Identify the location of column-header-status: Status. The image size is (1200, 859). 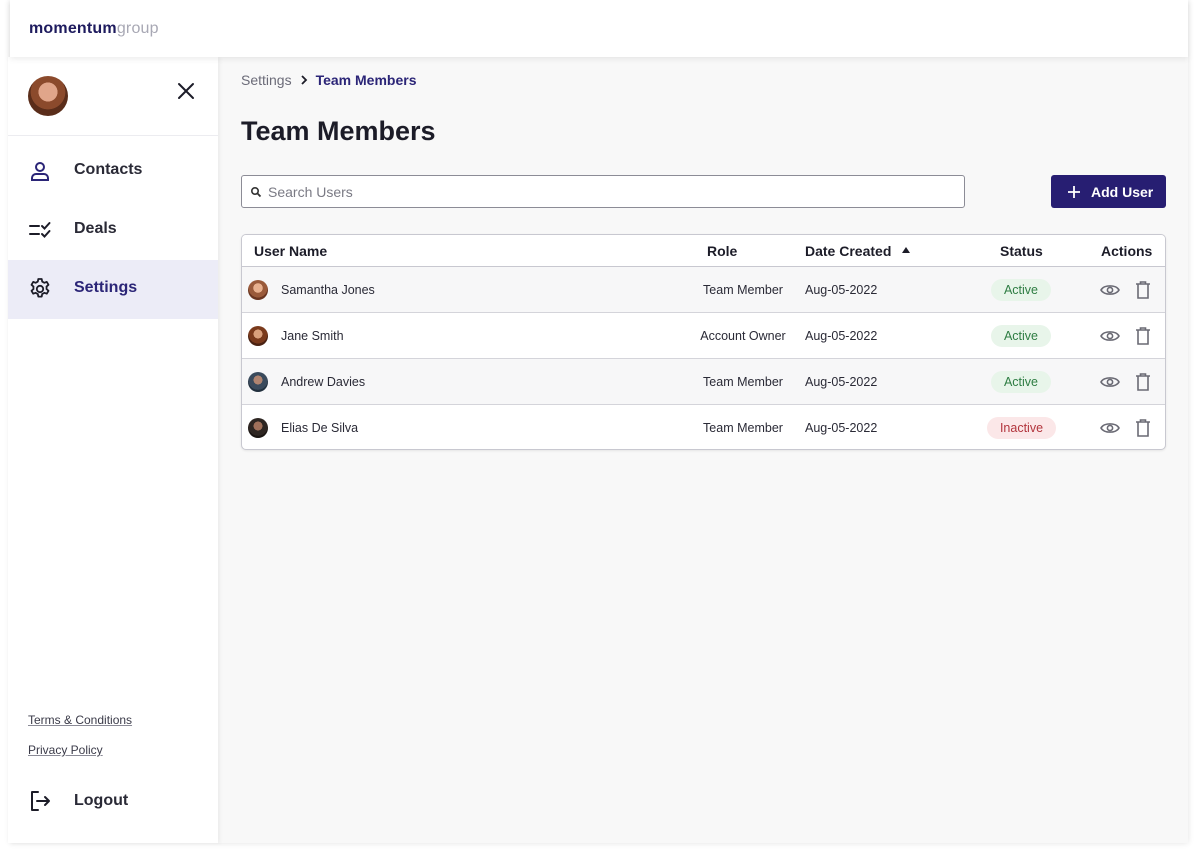
(1021, 251).